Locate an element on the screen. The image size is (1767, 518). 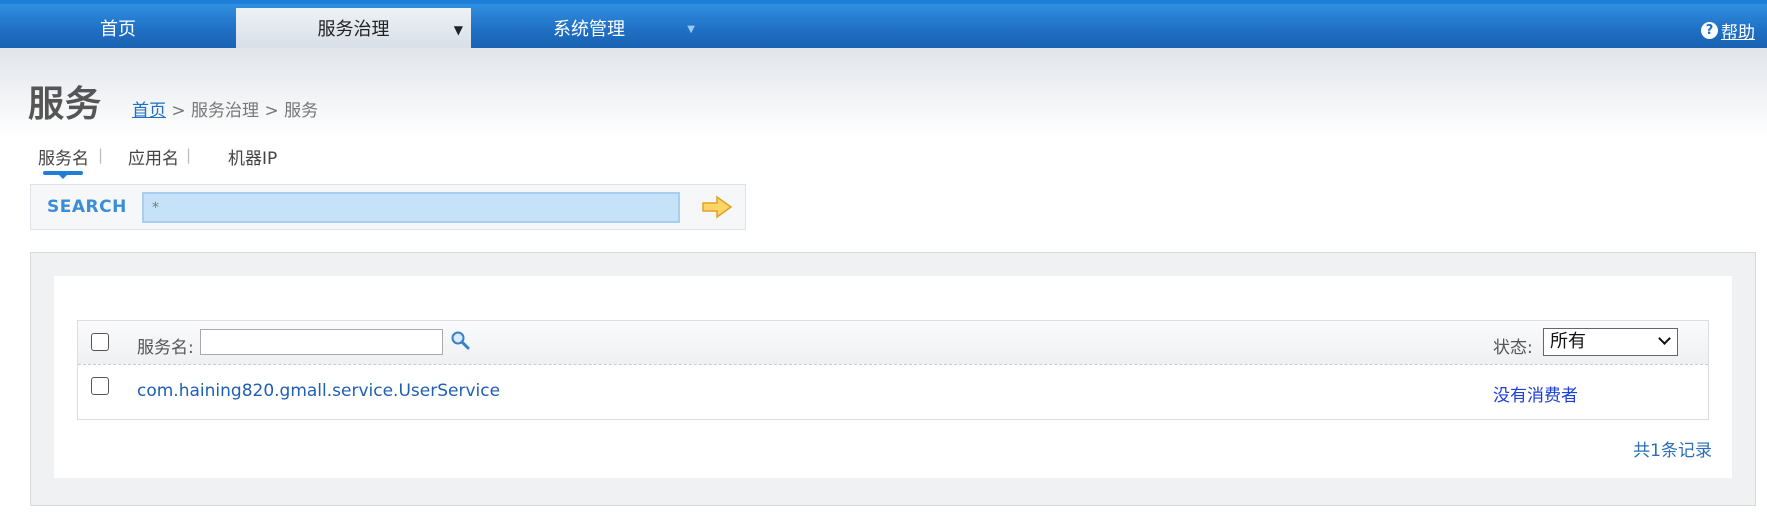
nav-system-management: 系统管理 ▼ is located at coordinates (589, 30).